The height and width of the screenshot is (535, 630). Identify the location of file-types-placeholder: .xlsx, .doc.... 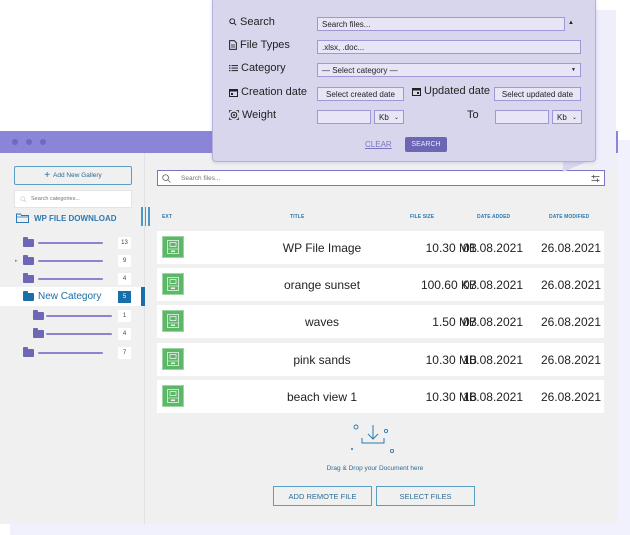
(343, 47).